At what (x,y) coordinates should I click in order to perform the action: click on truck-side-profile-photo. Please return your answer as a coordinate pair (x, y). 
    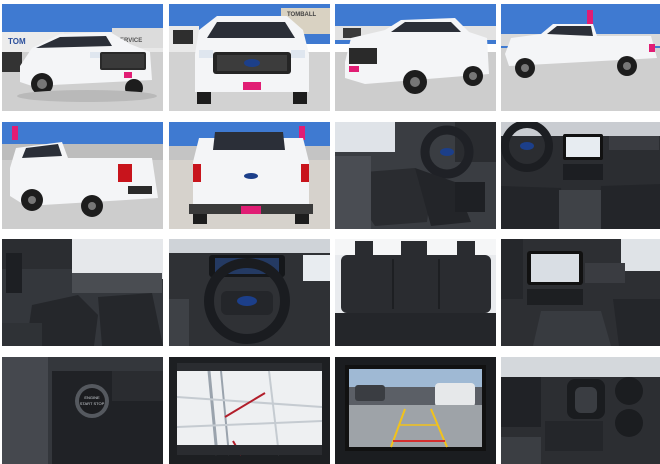
    Looking at the image, I should click on (580, 57).